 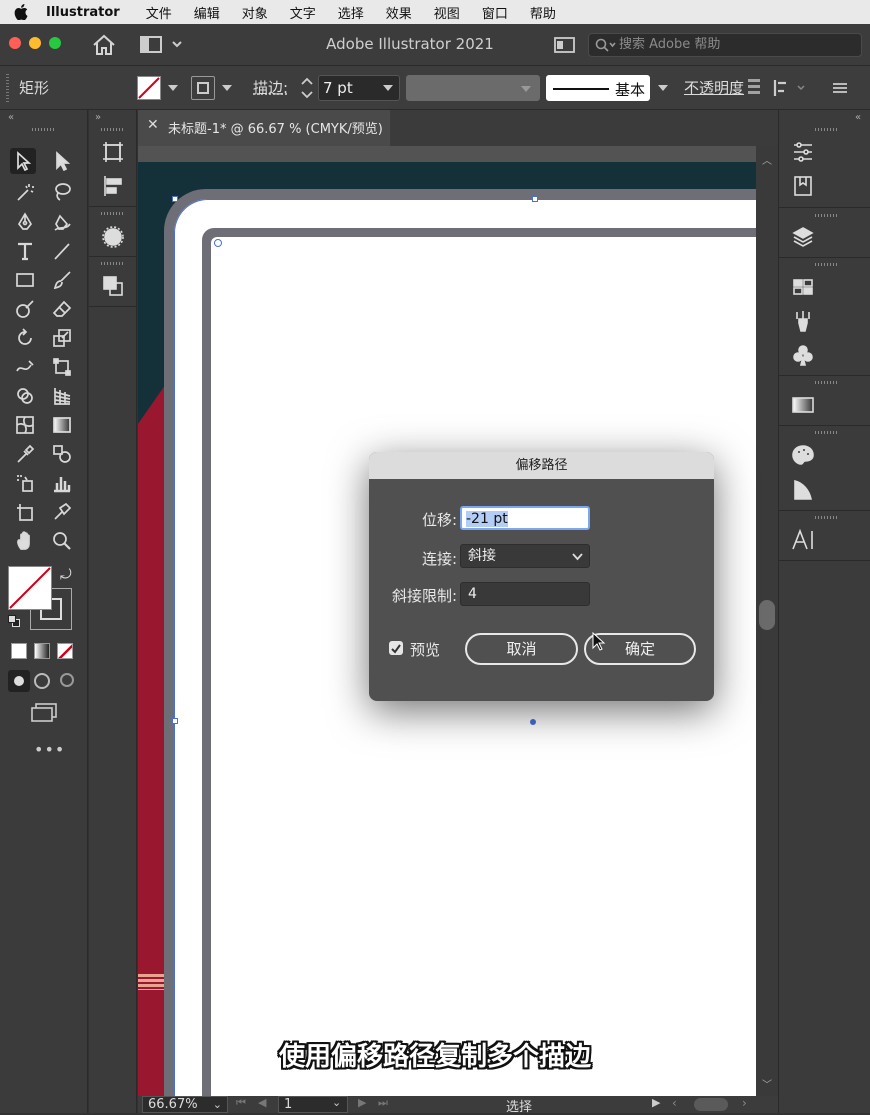 What do you see at coordinates (396, 648) in the screenshot?
I see `preview-checkbox` at bounding box center [396, 648].